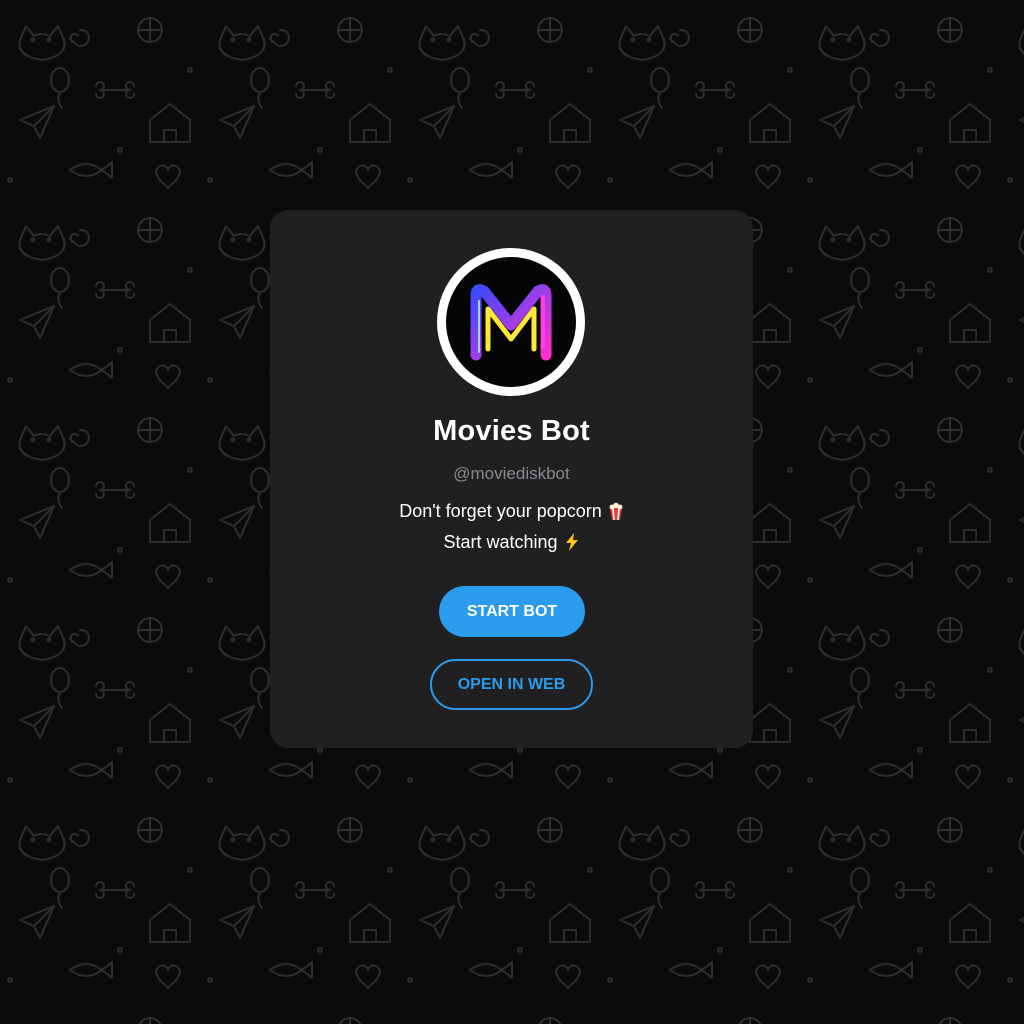  What do you see at coordinates (500, 511) in the screenshot?
I see `description-text-1: Don't forget your popcorn` at bounding box center [500, 511].